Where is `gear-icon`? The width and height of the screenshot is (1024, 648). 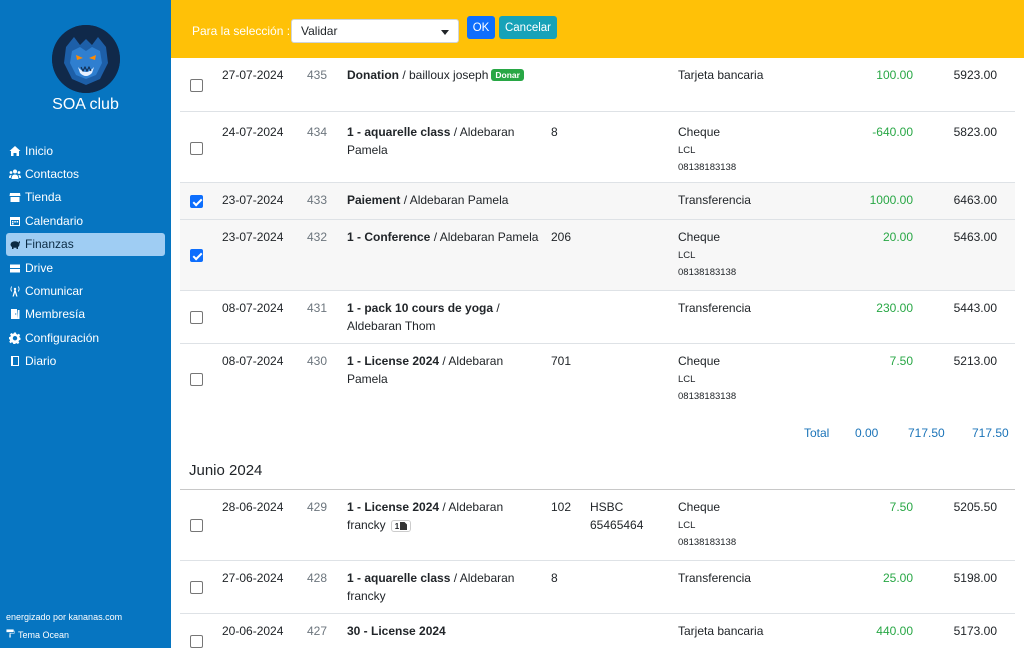
gear-icon is located at coordinates (15, 338).